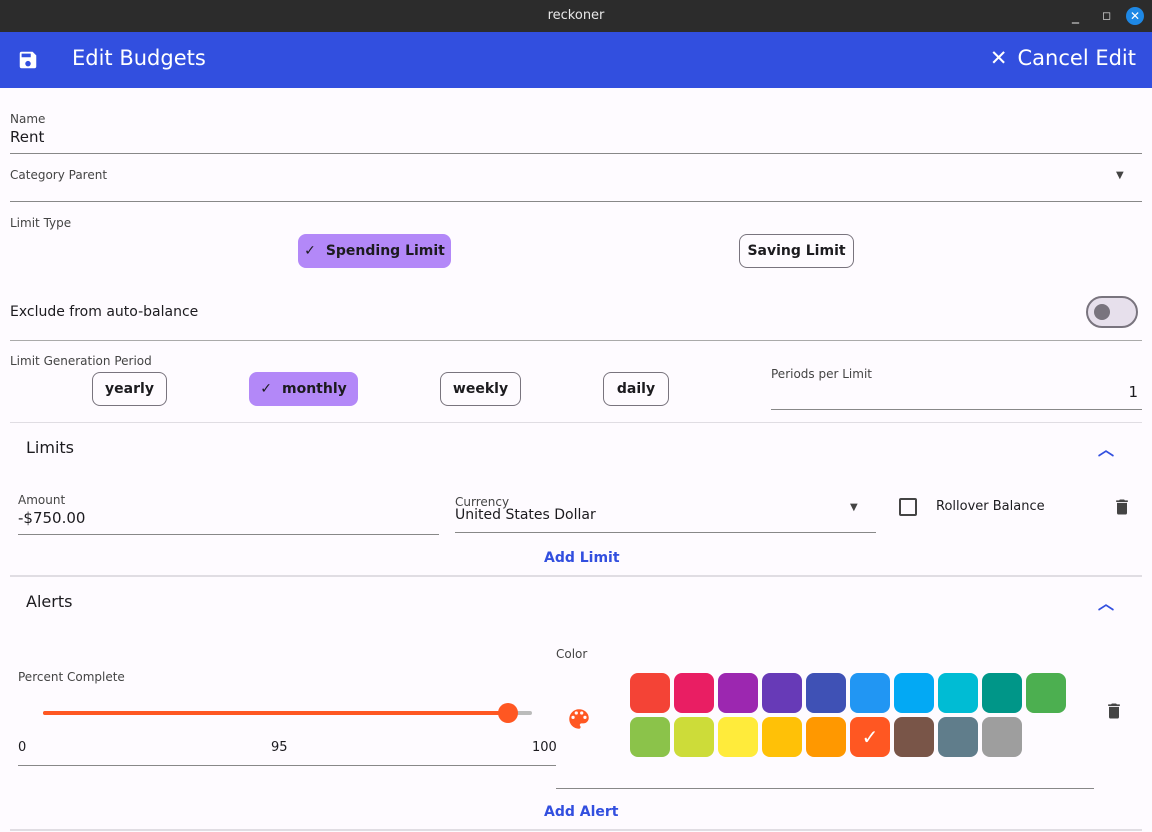 This screenshot has height=832, width=1152. What do you see at coordinates (1122, 507) in the screenshot?
I see `delete-limit-icon` at bounding box center [1122, 507].